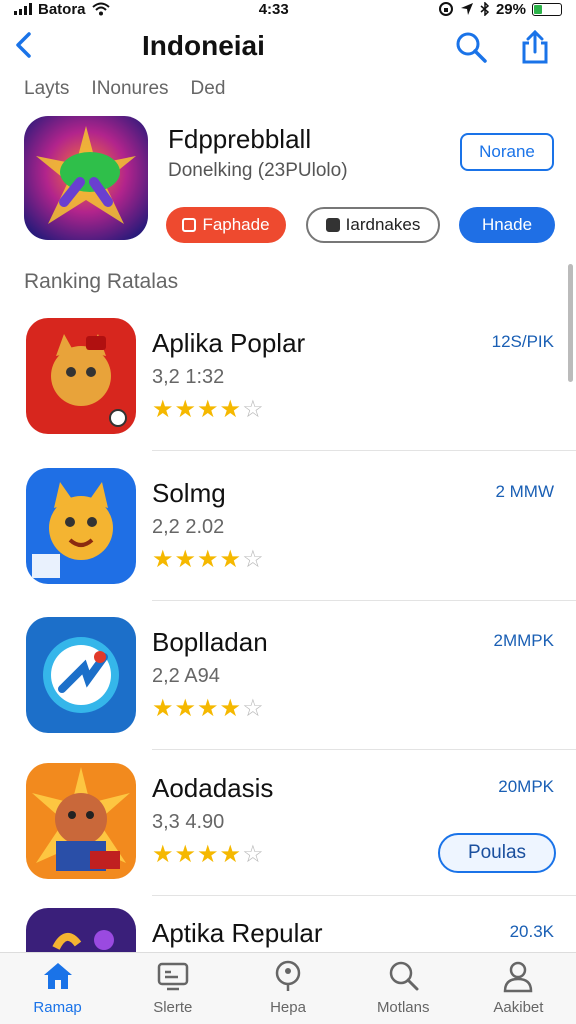 This screenshot has height=1024, width=576. What do you see at coordinates (383, 224) in the screenshot?
I see `iardnakes-label: Iardnakes` at bounding box center [383, 224].